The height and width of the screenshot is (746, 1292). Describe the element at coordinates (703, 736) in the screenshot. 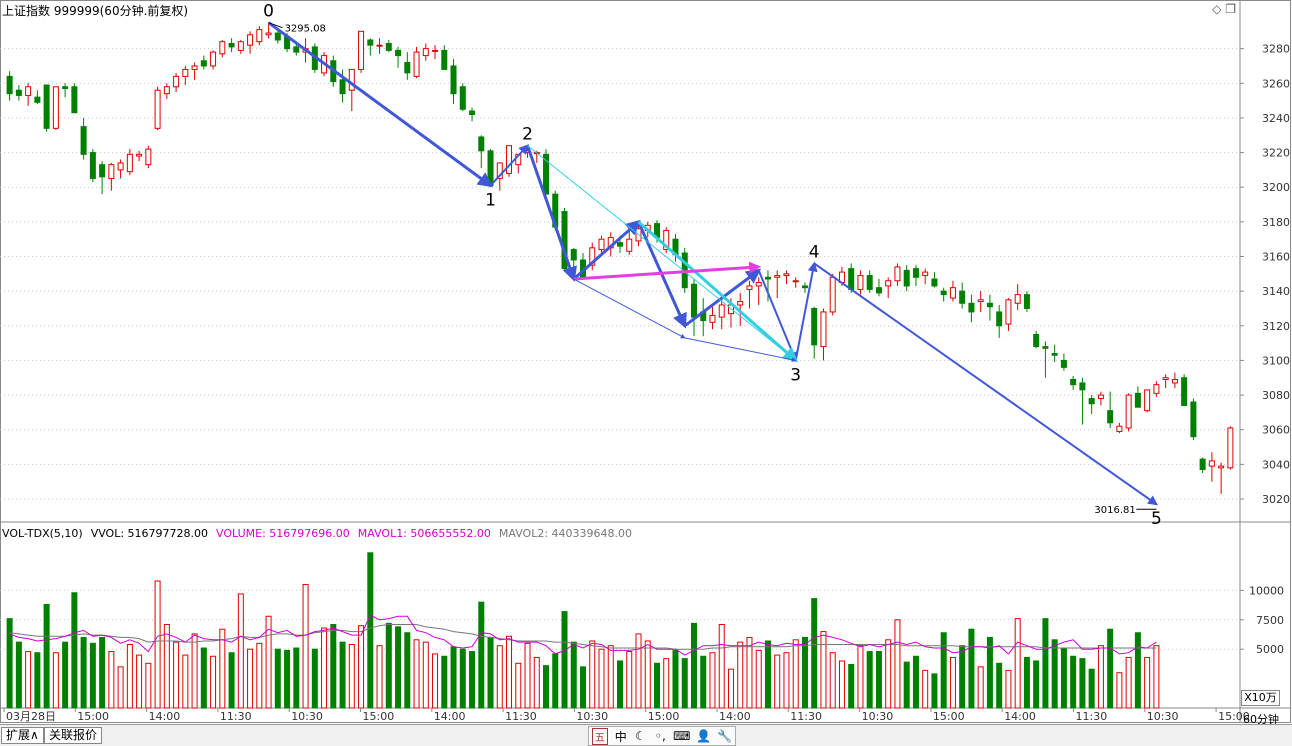

I see `person-icon: 👤` at that location.